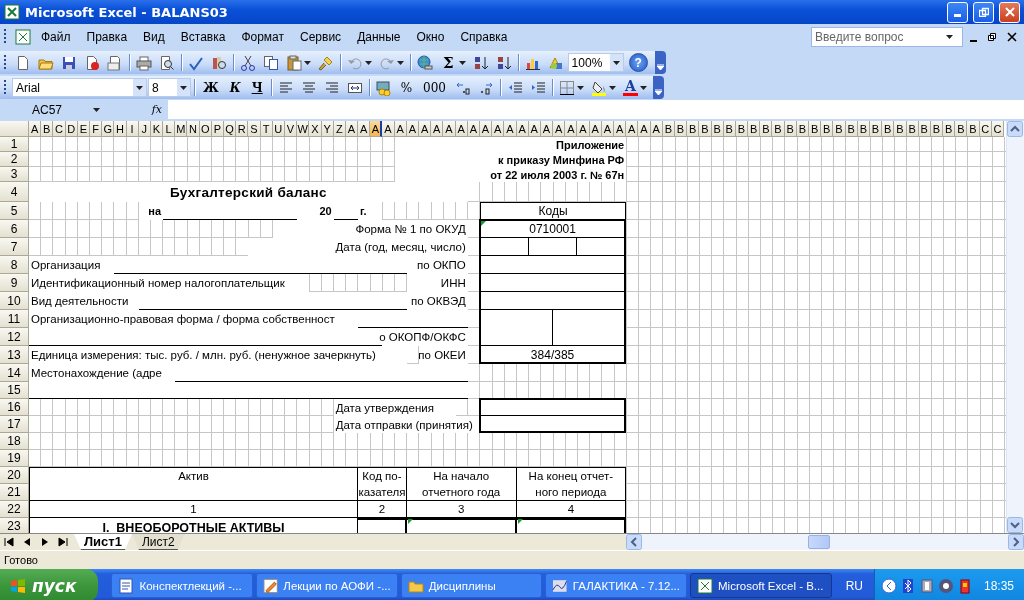 The height and width of the screenshot is (600, 1024). Describe the element at coordinates (203, 37) in the screenshot. I see `menu-item: Вставка` at that location.